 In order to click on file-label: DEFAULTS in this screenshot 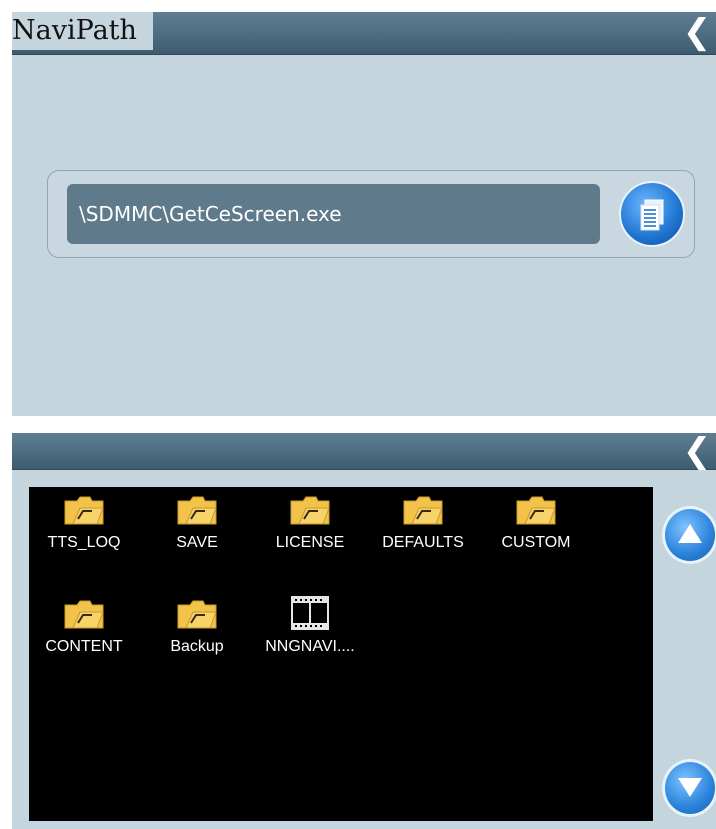, I will do `click(423, 542)`.